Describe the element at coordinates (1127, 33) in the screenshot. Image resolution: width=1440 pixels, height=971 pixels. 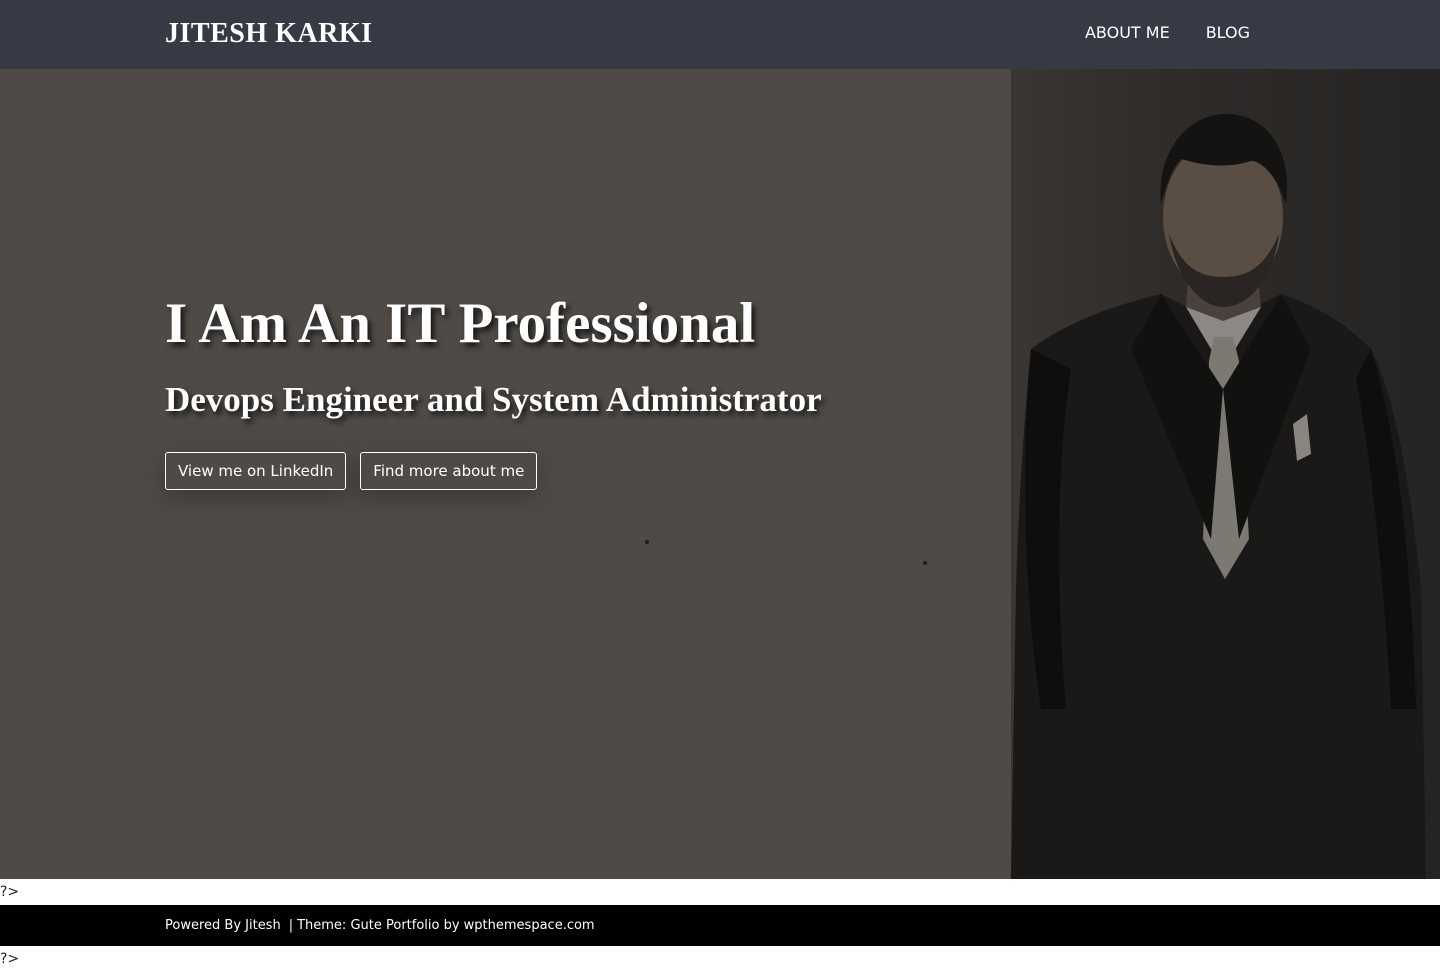
I see `nav-item-about-me: ABOUT ME` at that location.